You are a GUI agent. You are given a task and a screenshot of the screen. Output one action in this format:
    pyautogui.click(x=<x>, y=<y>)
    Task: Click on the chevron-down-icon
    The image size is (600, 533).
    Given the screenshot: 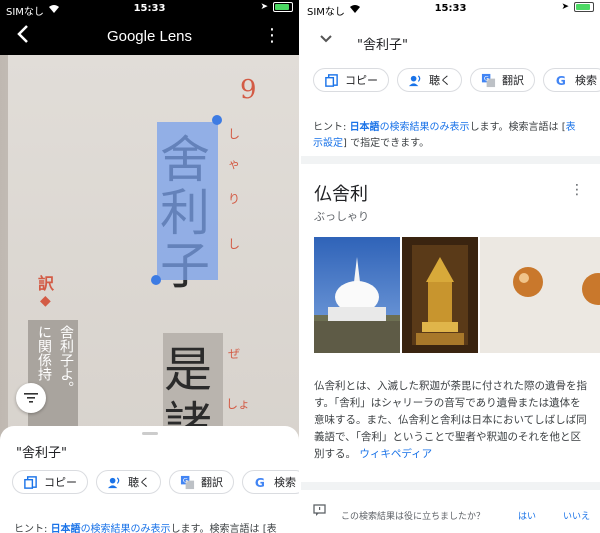 What is the action you would take?
    pyautogui.click(x=326, y=40)
    